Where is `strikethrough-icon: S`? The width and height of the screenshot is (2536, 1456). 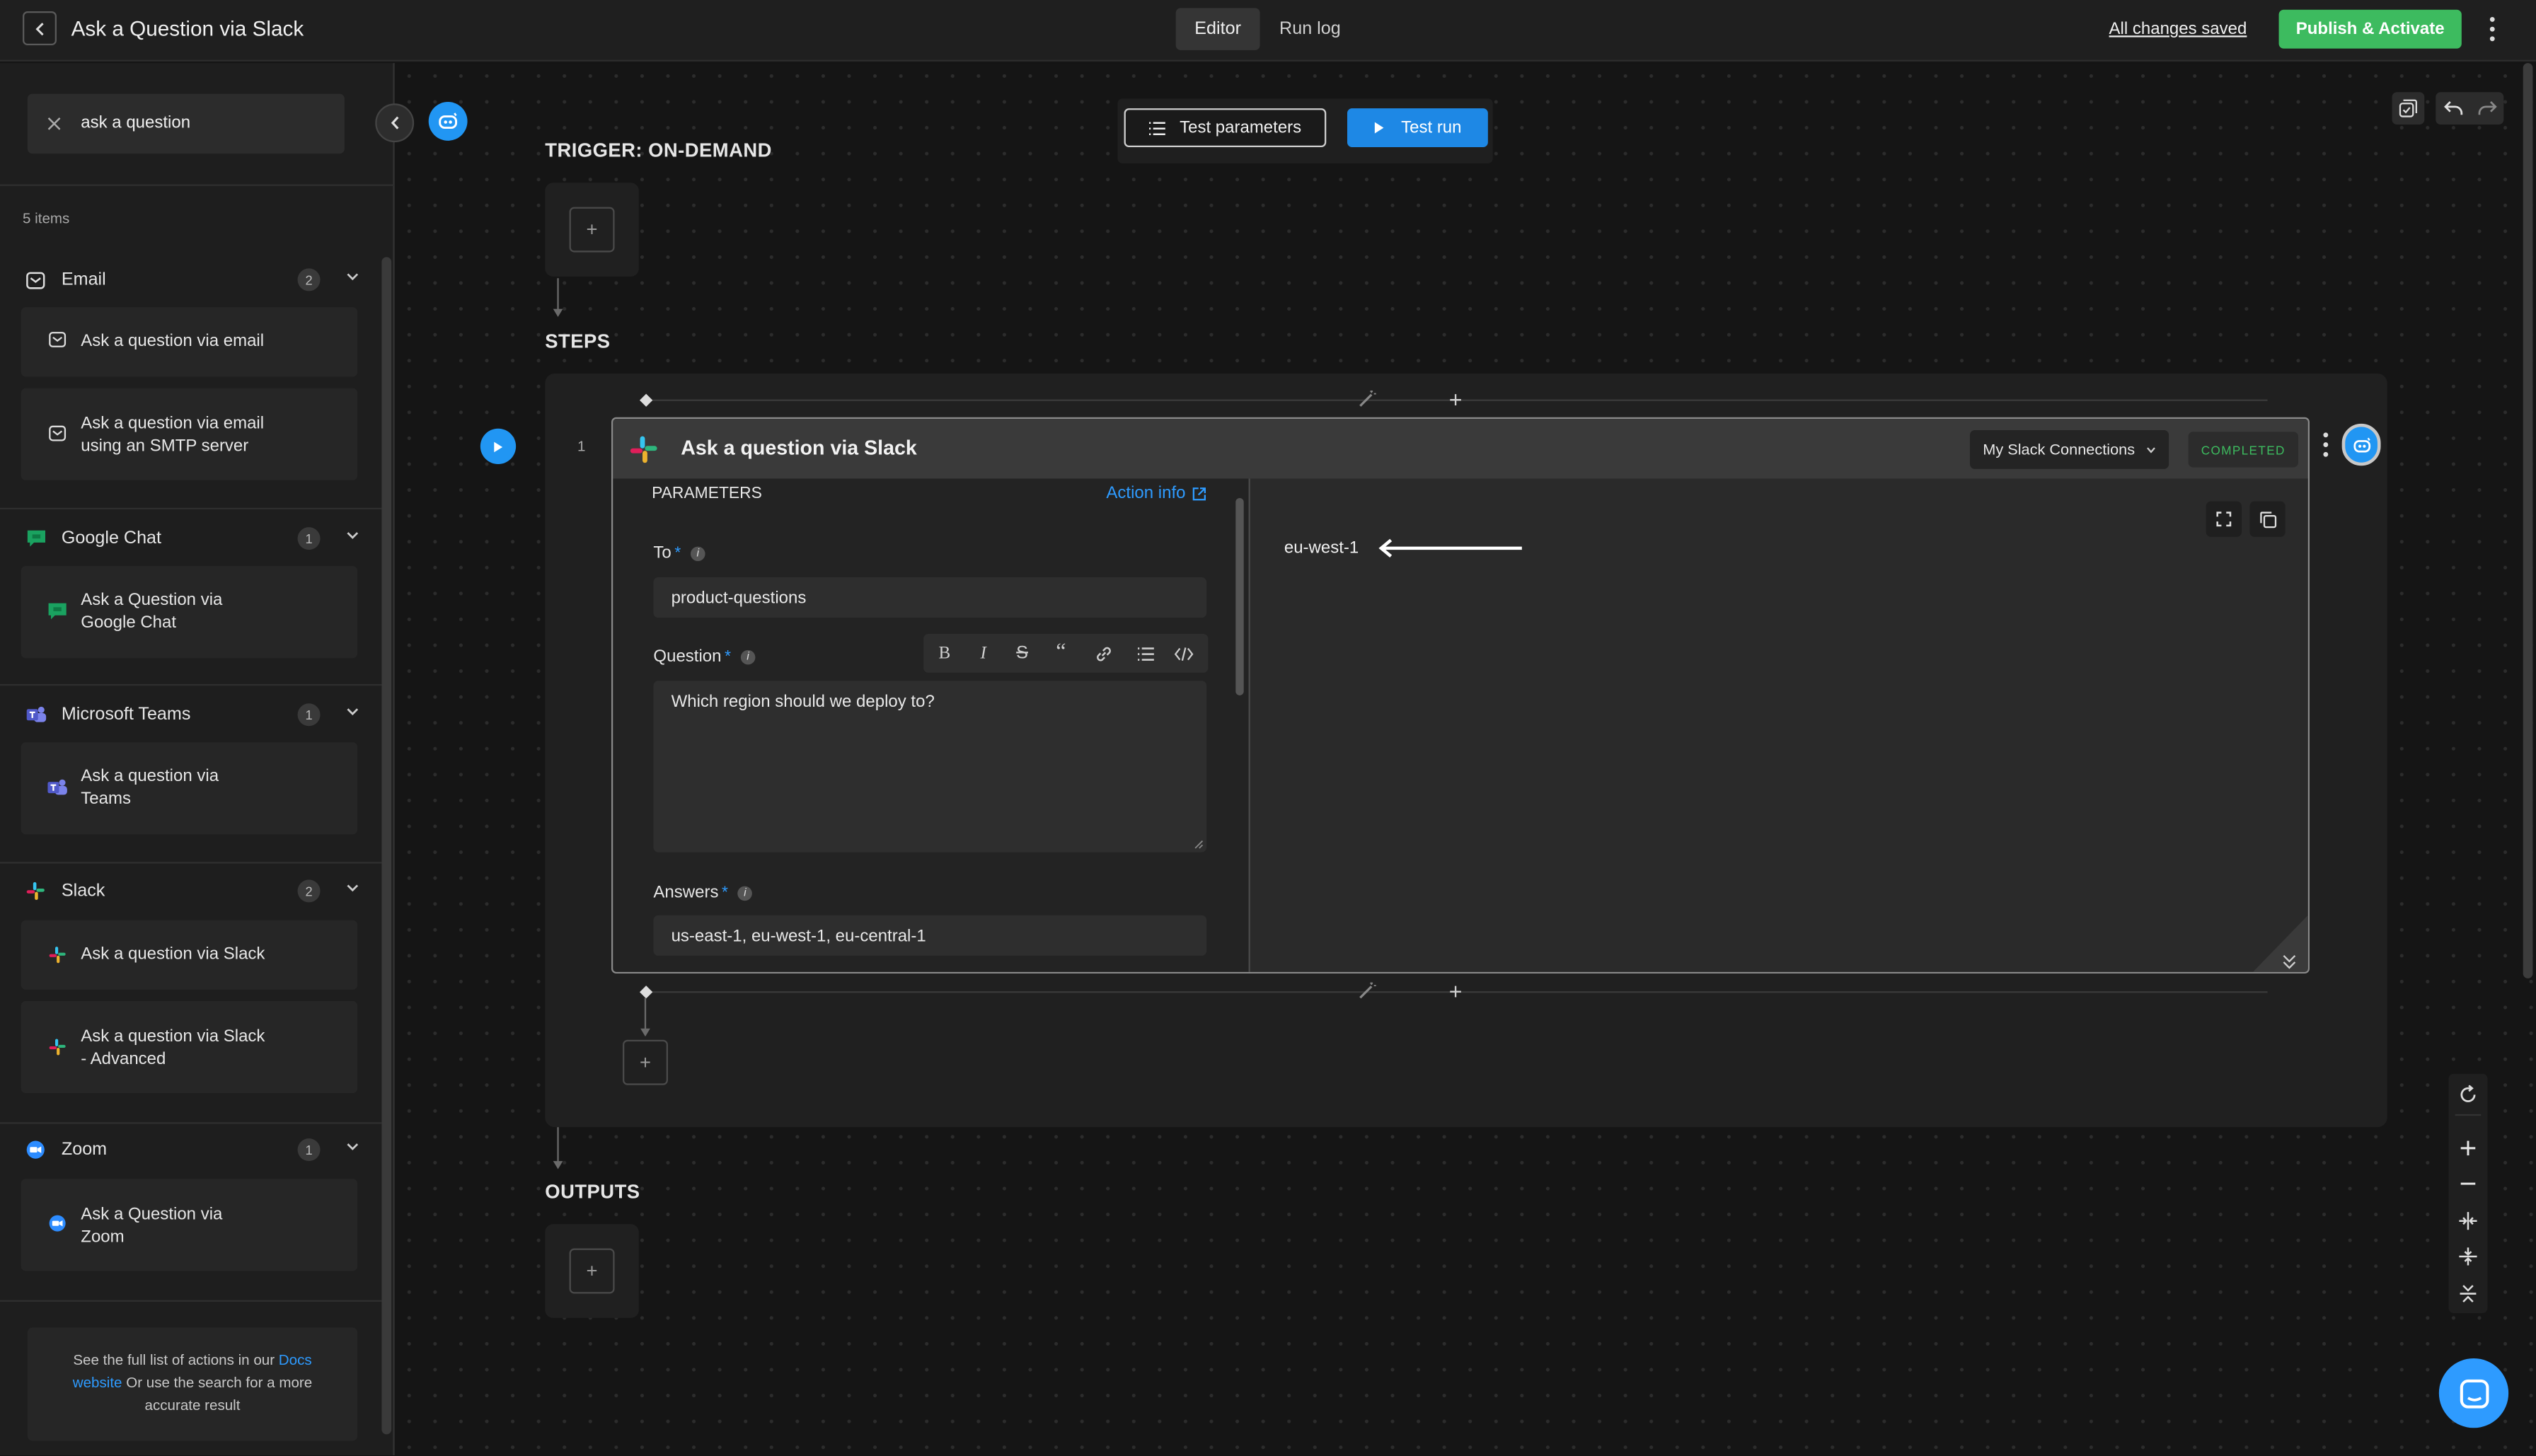 strikethrough-icon: S is located at coordinates (1021, 653).